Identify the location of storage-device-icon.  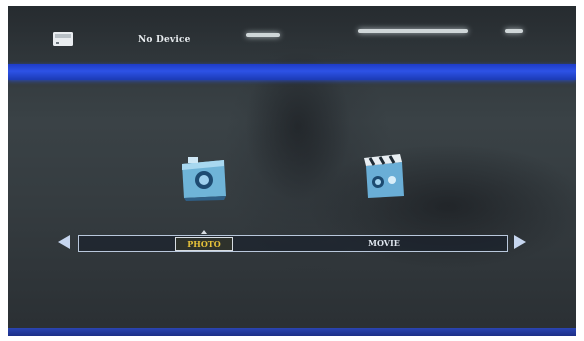
(63, 39).